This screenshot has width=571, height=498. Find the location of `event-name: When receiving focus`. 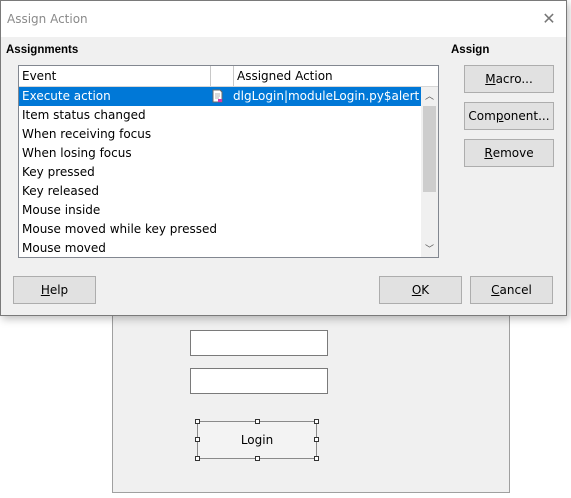

event-name: When receiving focus is located at coordinates (87, 134).